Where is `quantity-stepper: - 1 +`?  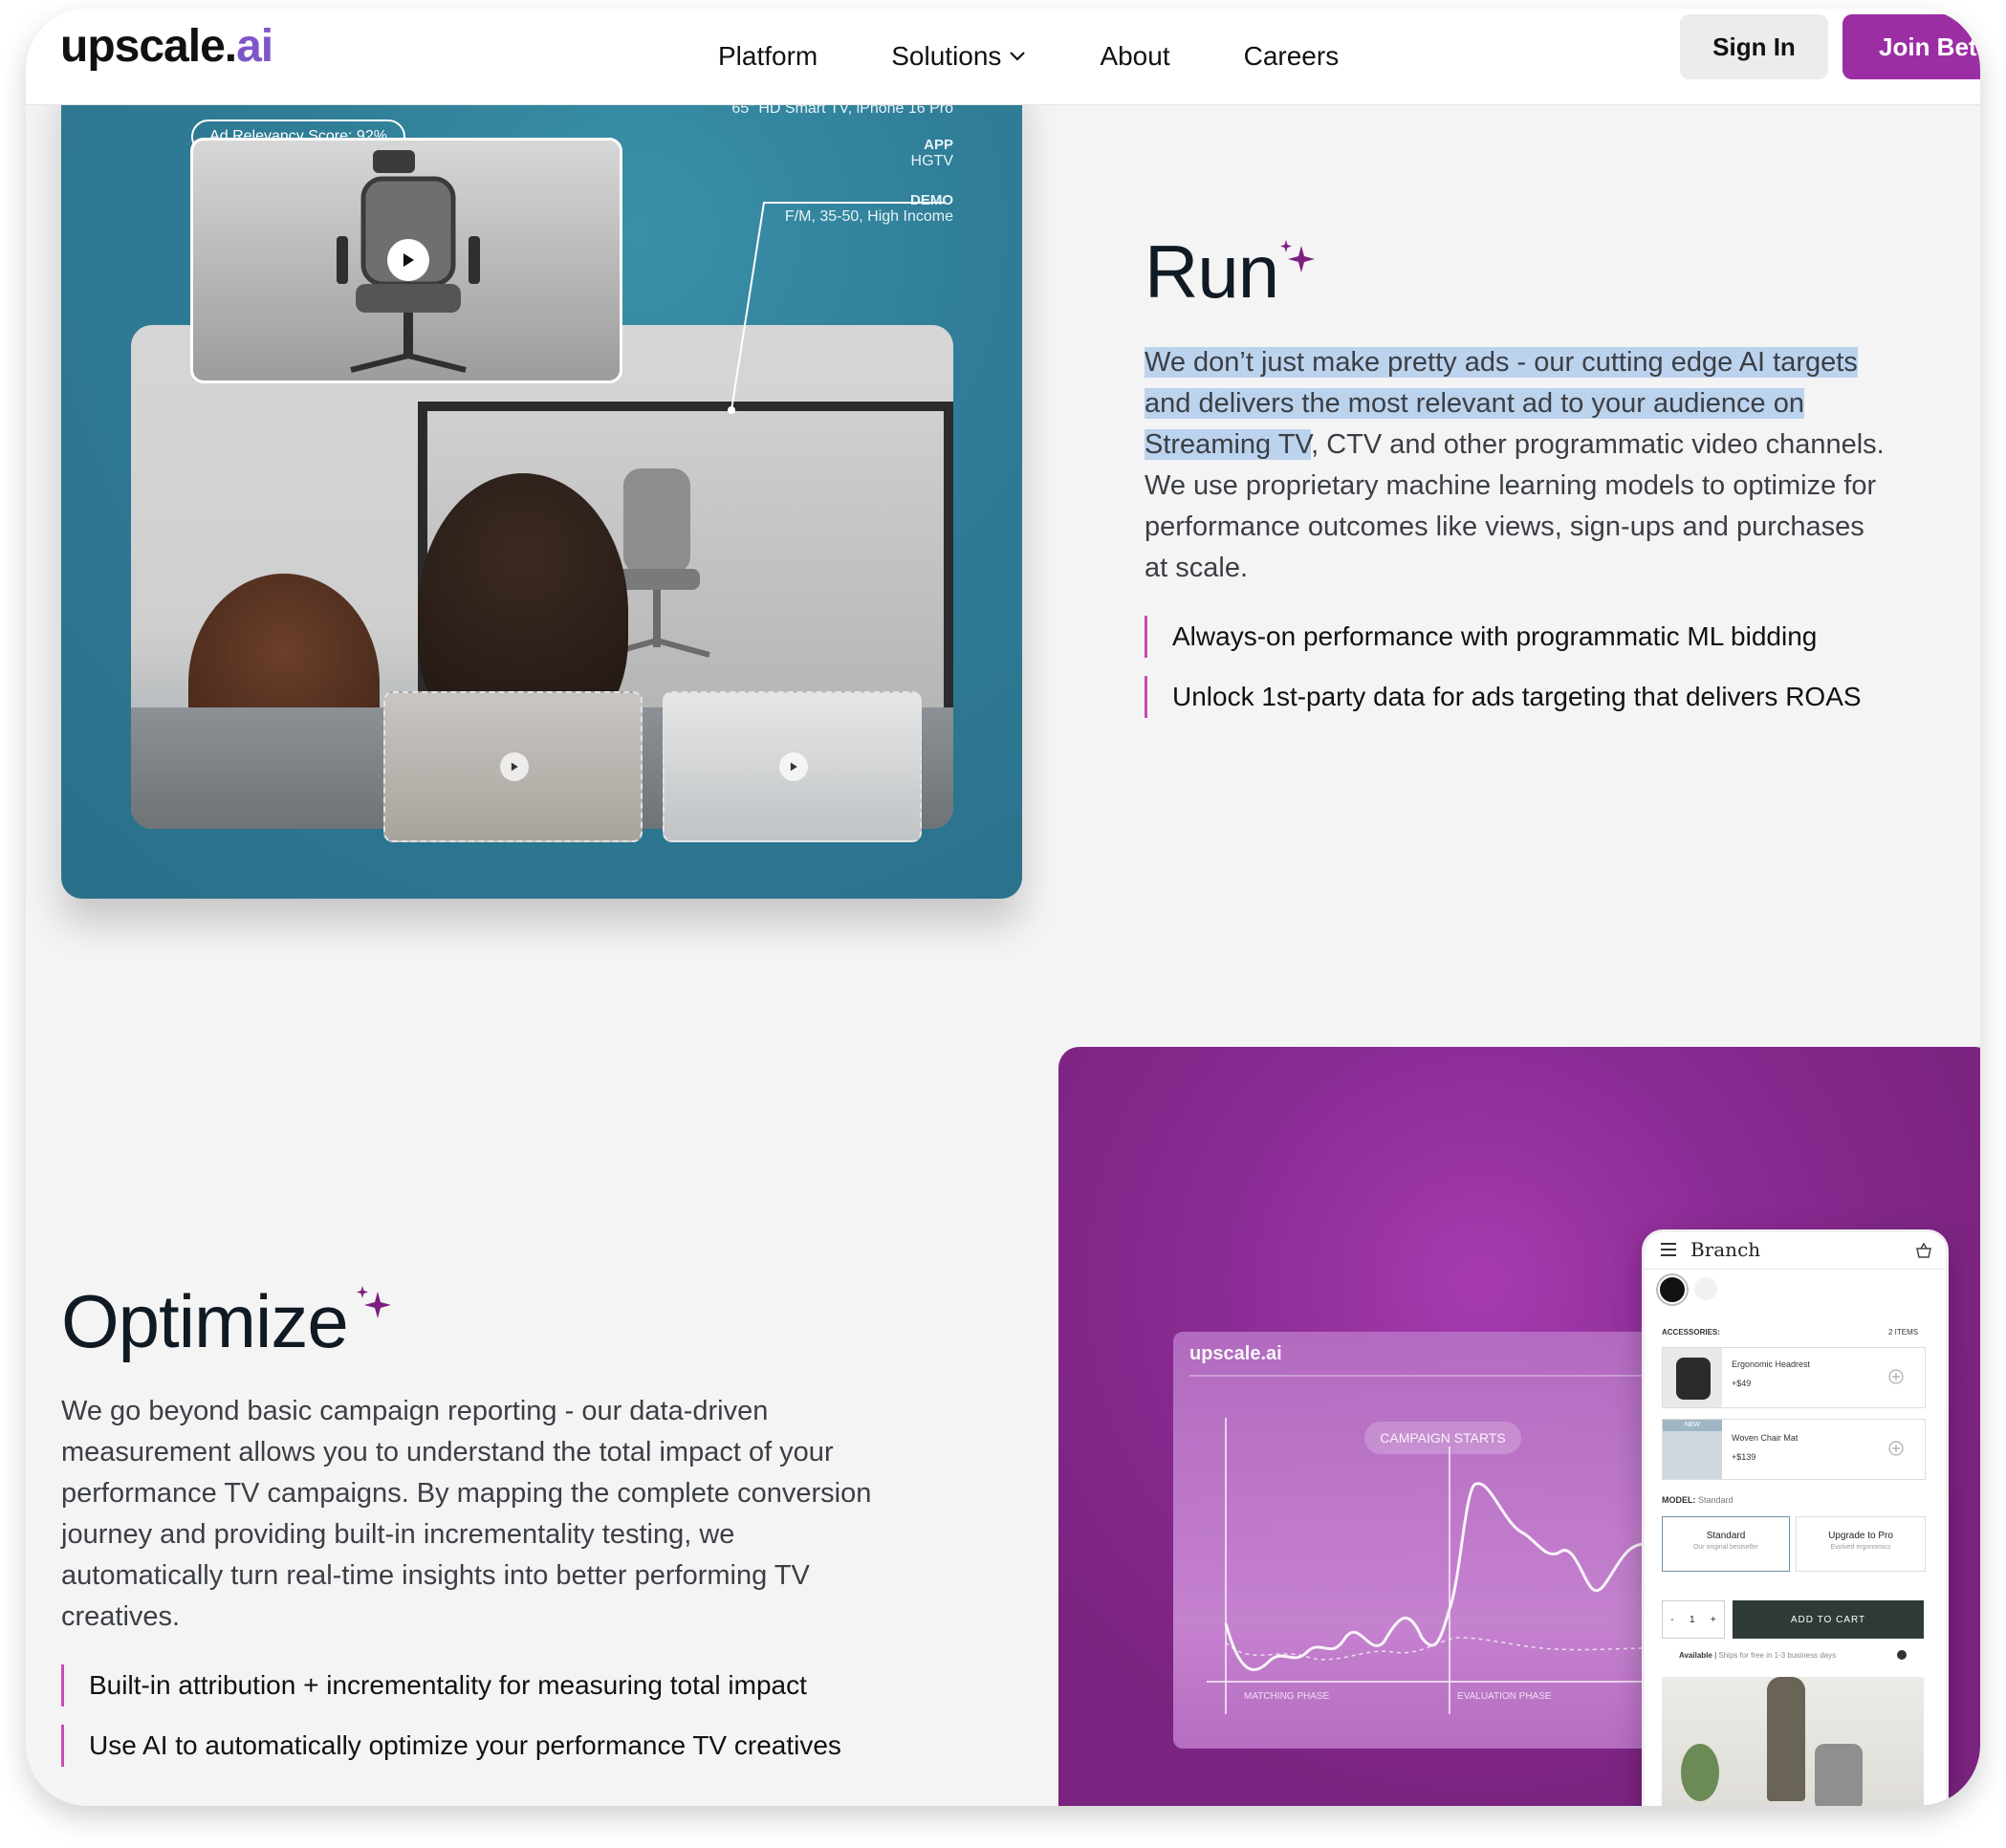
quantity-stepper: - 1 + is located at coordinates (1693, 1619).